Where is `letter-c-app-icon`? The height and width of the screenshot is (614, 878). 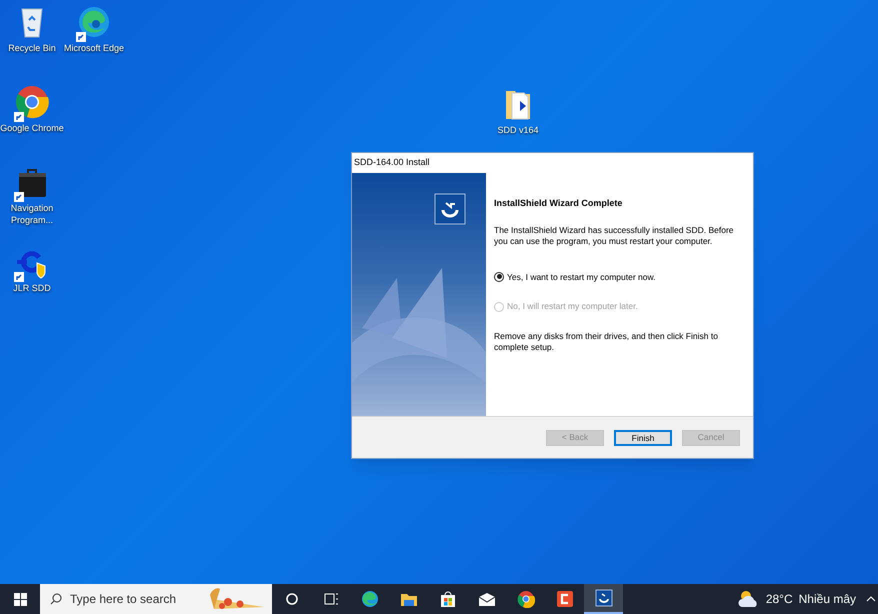
letter-c-app-icon is located at coordinates (565, 599).